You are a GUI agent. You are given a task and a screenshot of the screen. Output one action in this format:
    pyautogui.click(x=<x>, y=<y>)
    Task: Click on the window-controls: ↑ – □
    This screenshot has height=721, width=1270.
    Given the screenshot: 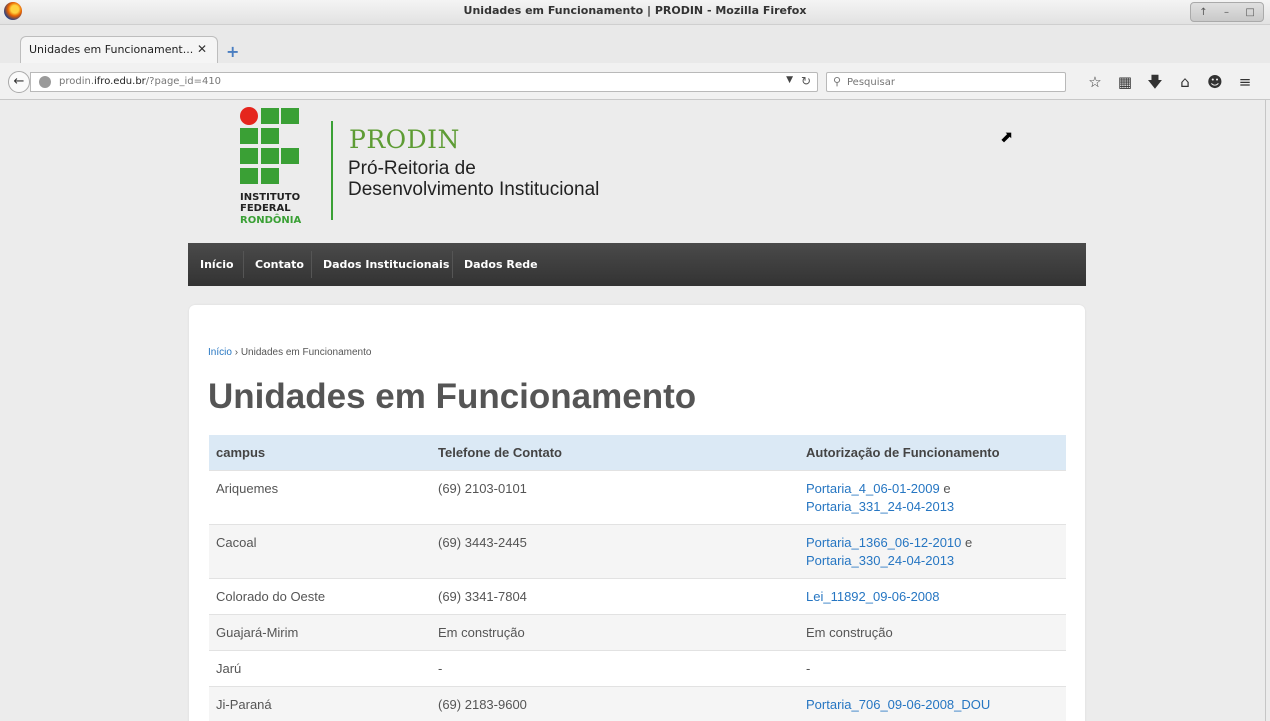 What is the action you would take?
    pyautogui.click(x=1227, y=12)
    